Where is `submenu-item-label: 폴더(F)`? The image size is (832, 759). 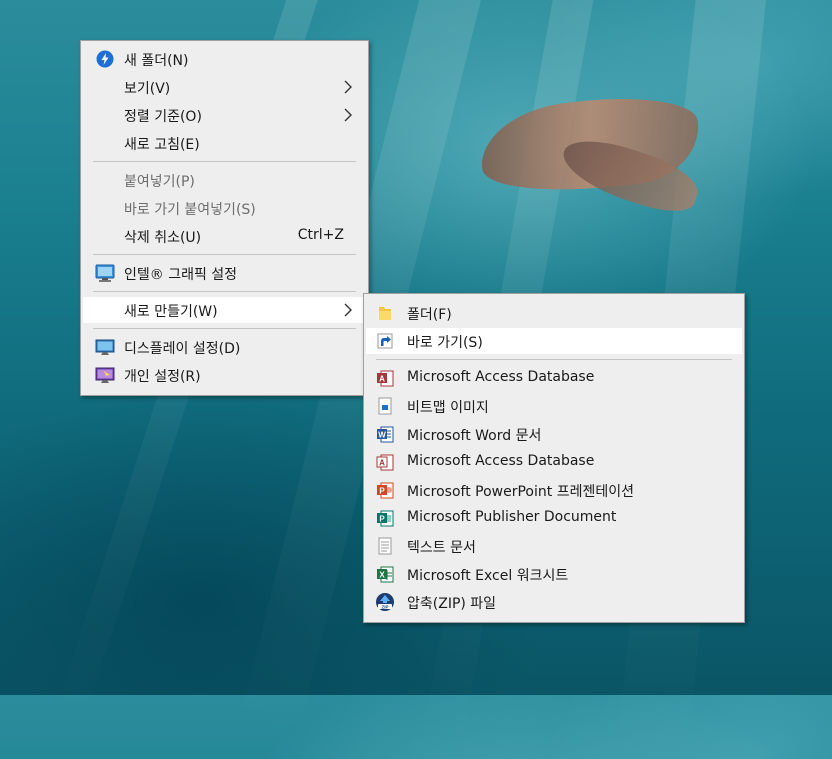
submenu-item-label: 폴더(F) is located at coordinates (429, 315).